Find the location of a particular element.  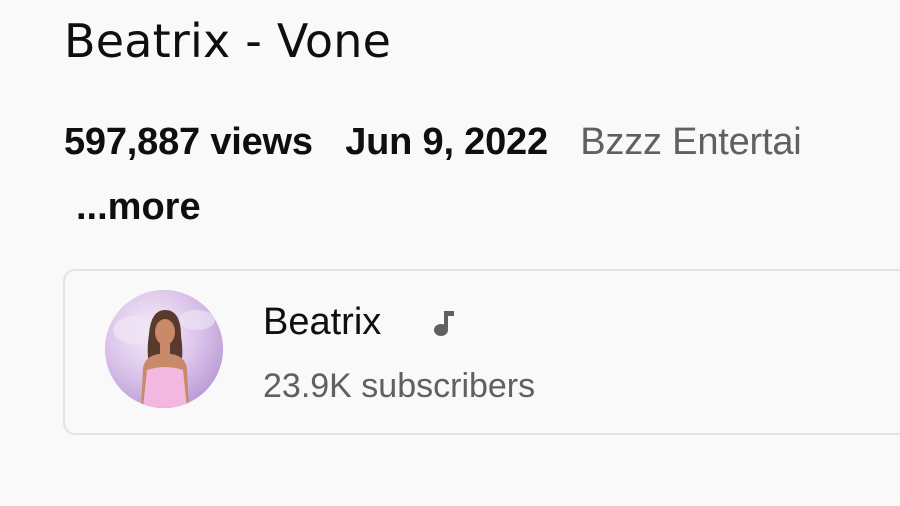

avatar-image is located at coordinates (164, 349).